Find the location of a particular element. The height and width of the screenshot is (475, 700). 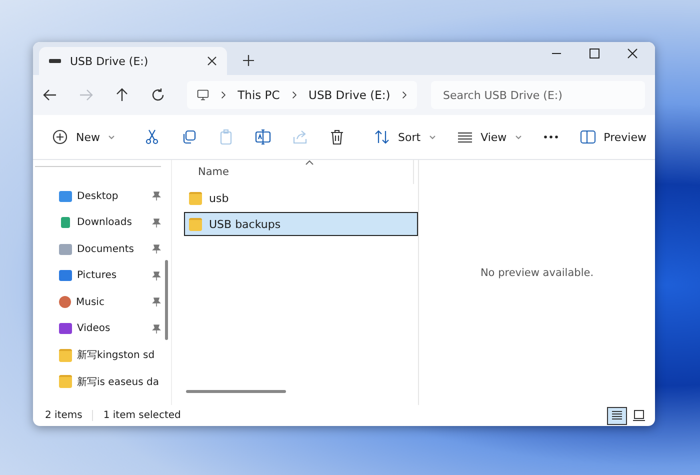

copy-icon is located at coordinates (189, 137).